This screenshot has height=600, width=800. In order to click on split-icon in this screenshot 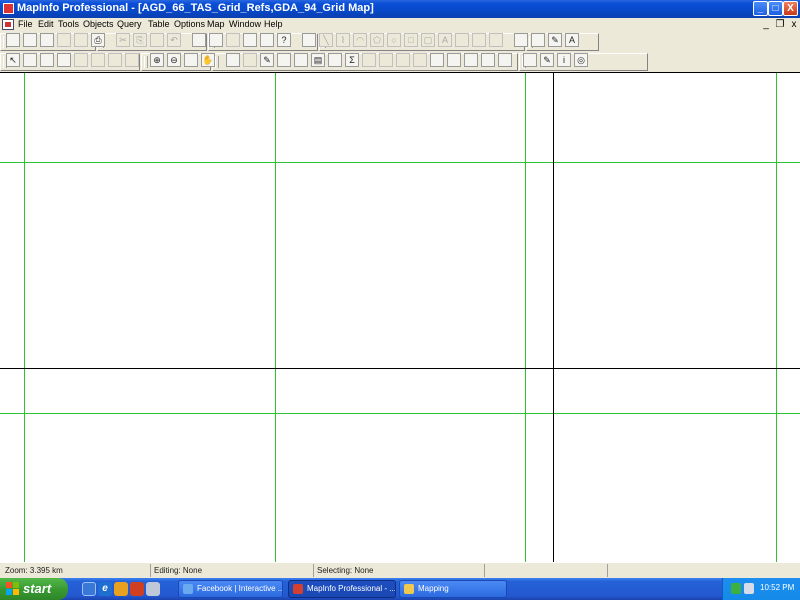, I will do `click(420, 60)`.